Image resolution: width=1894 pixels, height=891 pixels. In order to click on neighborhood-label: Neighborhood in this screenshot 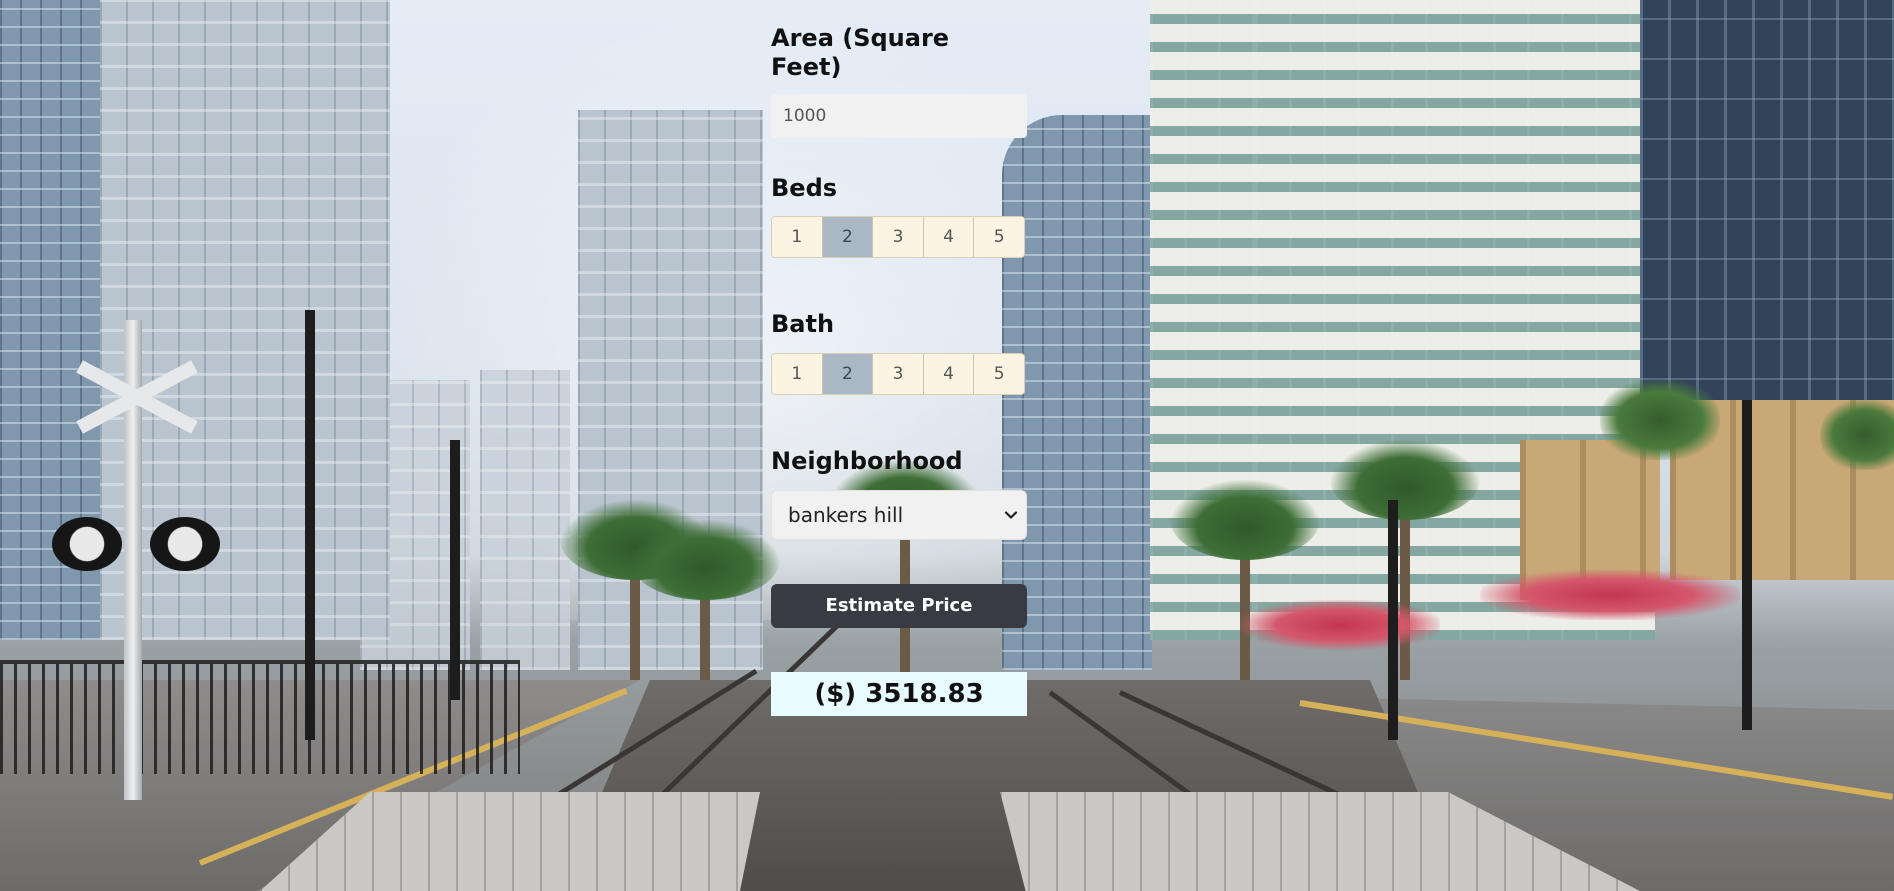, I will do `click(867, 461)`.